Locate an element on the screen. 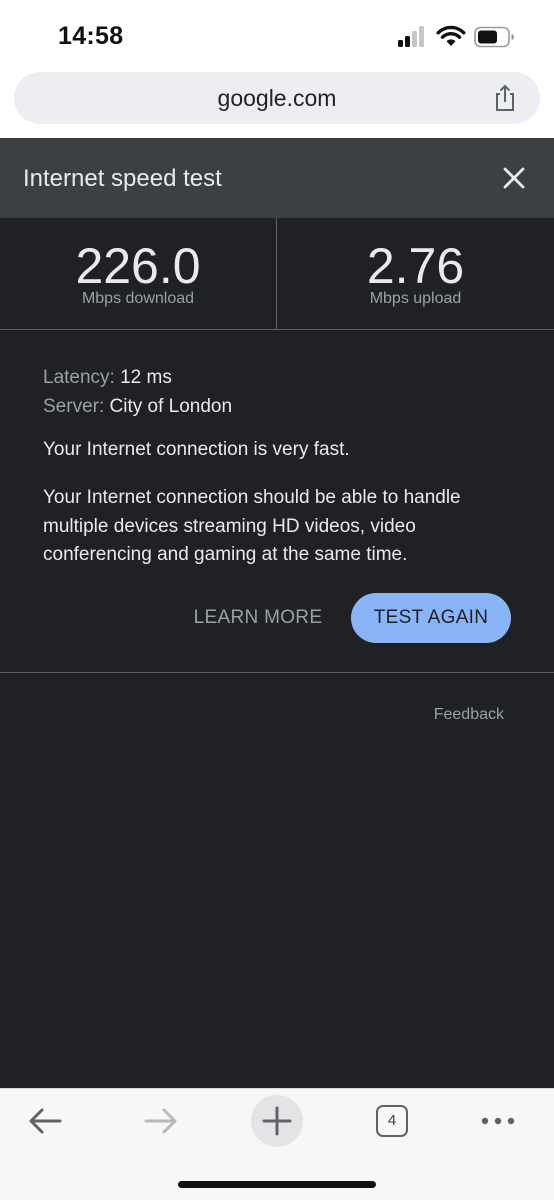 This screenshot has height=1200, width=554. connection-details: Latency: 12 ms Server: City of London is located at coordinates (278, 392).